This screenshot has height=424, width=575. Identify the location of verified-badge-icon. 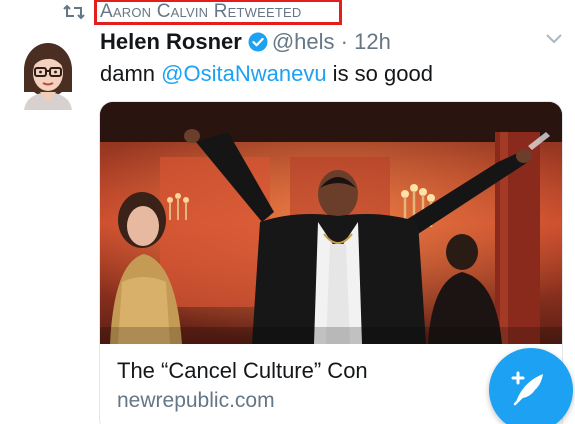
(258, 42).